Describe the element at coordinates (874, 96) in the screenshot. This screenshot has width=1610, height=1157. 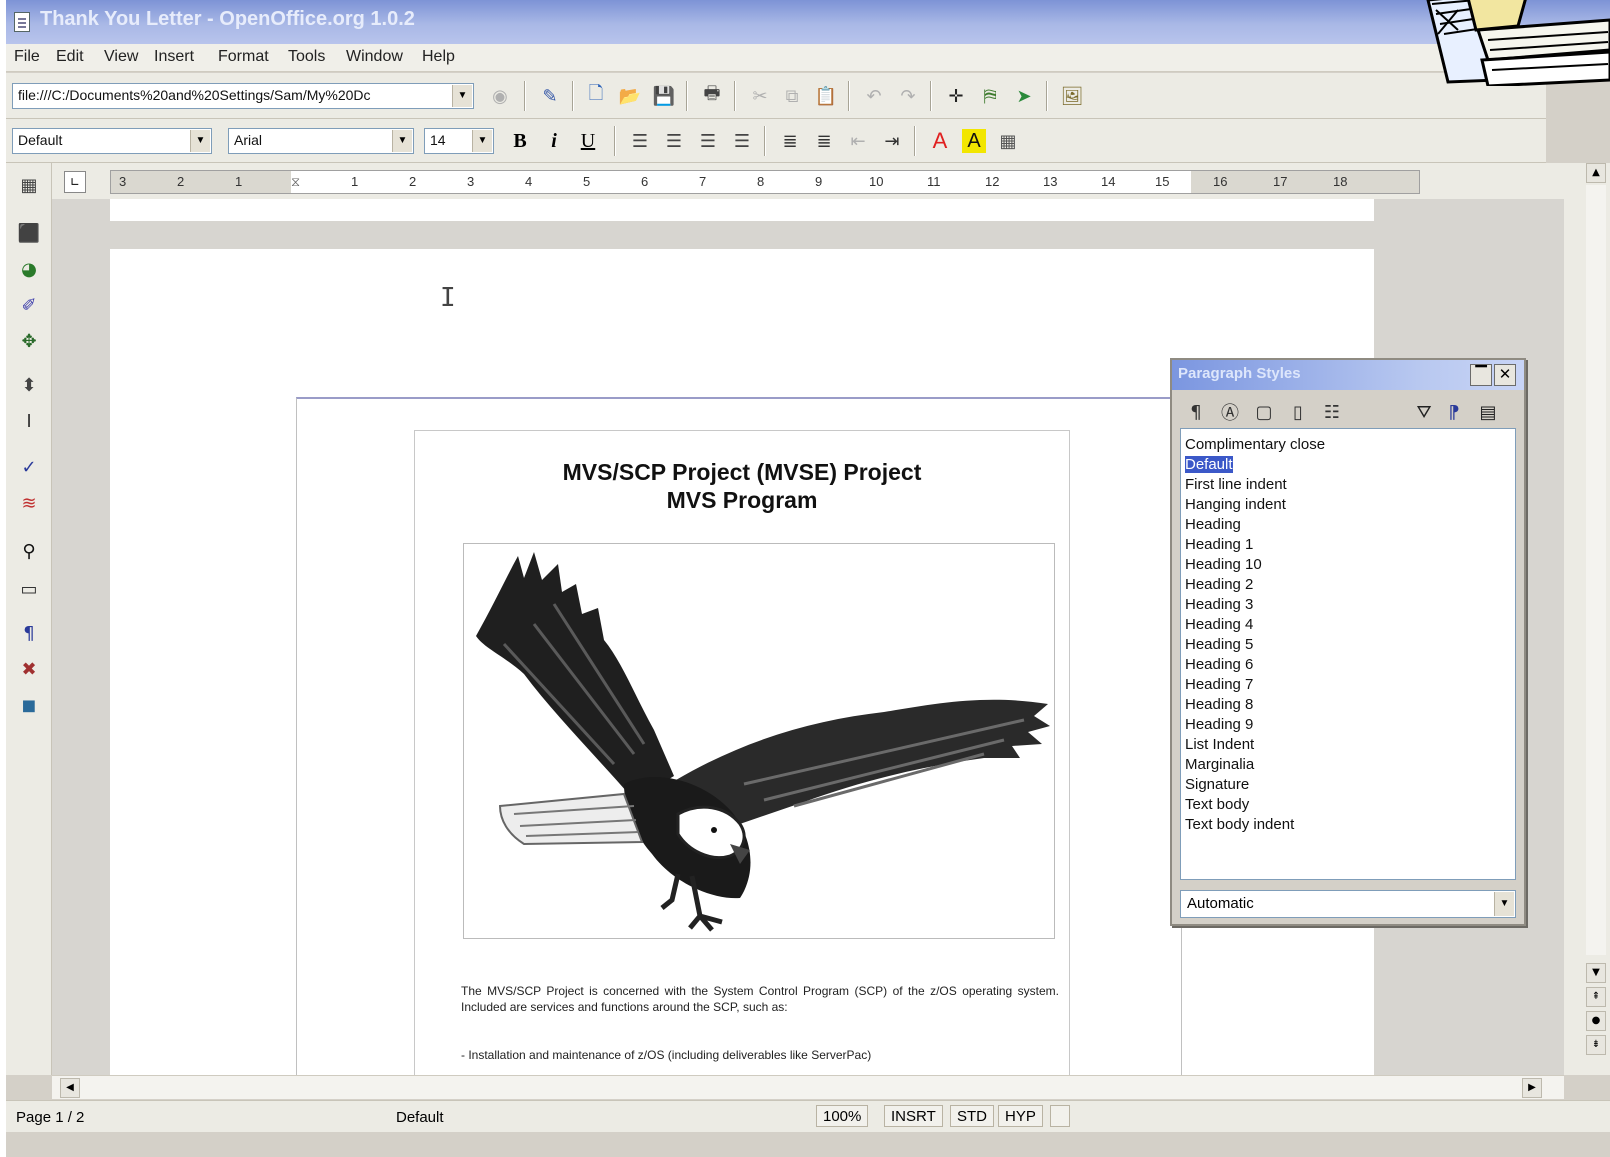
I see `undo-icon: ↶` at that location.